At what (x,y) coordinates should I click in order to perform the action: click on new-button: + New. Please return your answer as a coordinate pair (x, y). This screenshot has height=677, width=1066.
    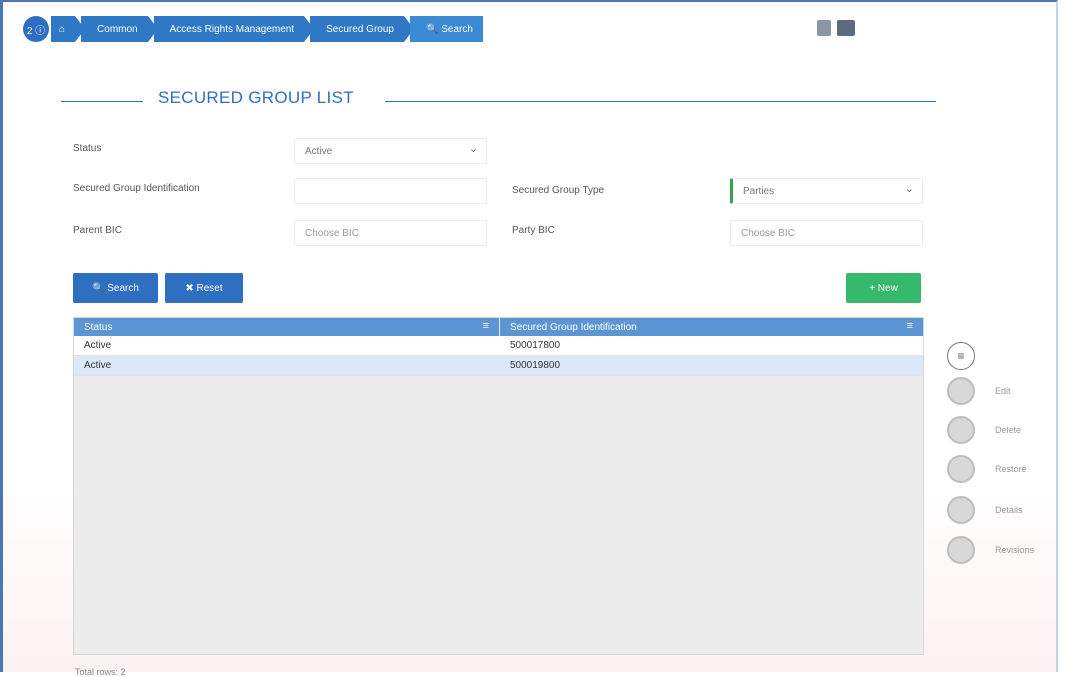
    Looking at the image, I should click on (883, 288).